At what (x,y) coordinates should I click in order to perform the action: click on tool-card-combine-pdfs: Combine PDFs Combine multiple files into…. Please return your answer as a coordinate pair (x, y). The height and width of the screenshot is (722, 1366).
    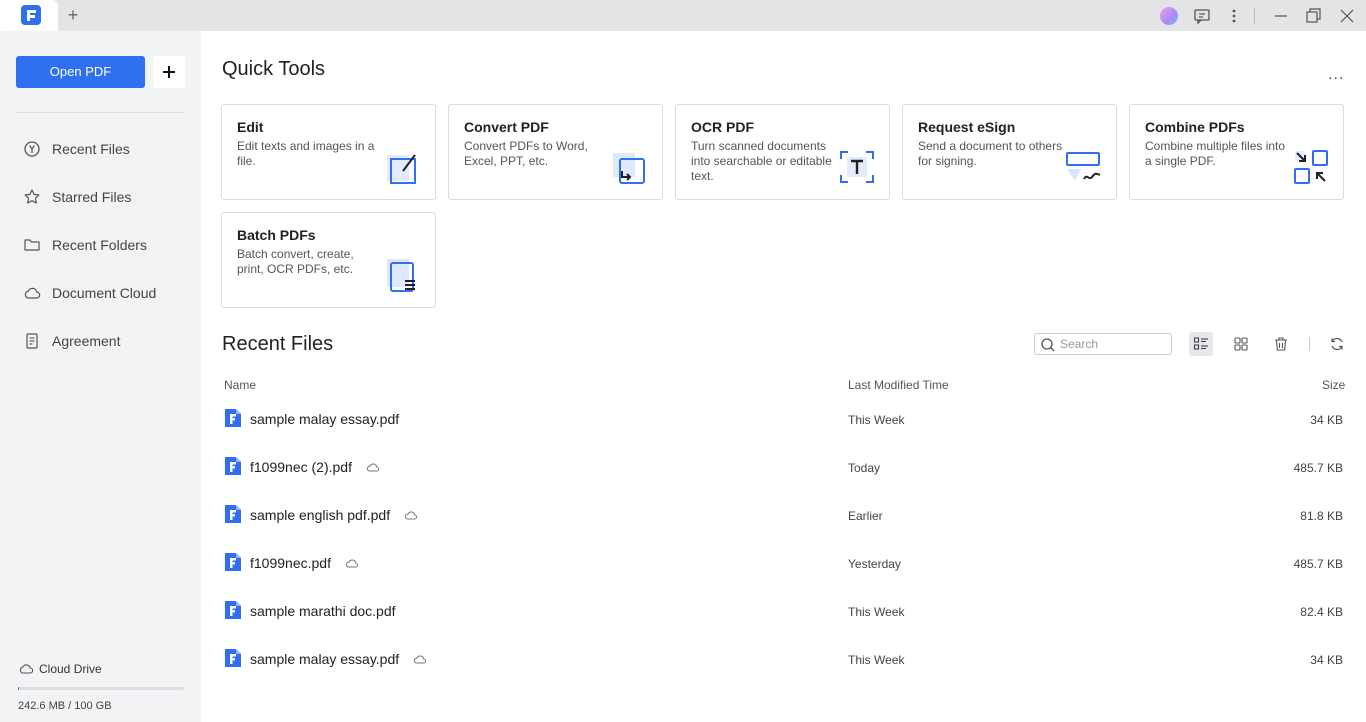
    Looking at the image, I should click on (1236, 152).